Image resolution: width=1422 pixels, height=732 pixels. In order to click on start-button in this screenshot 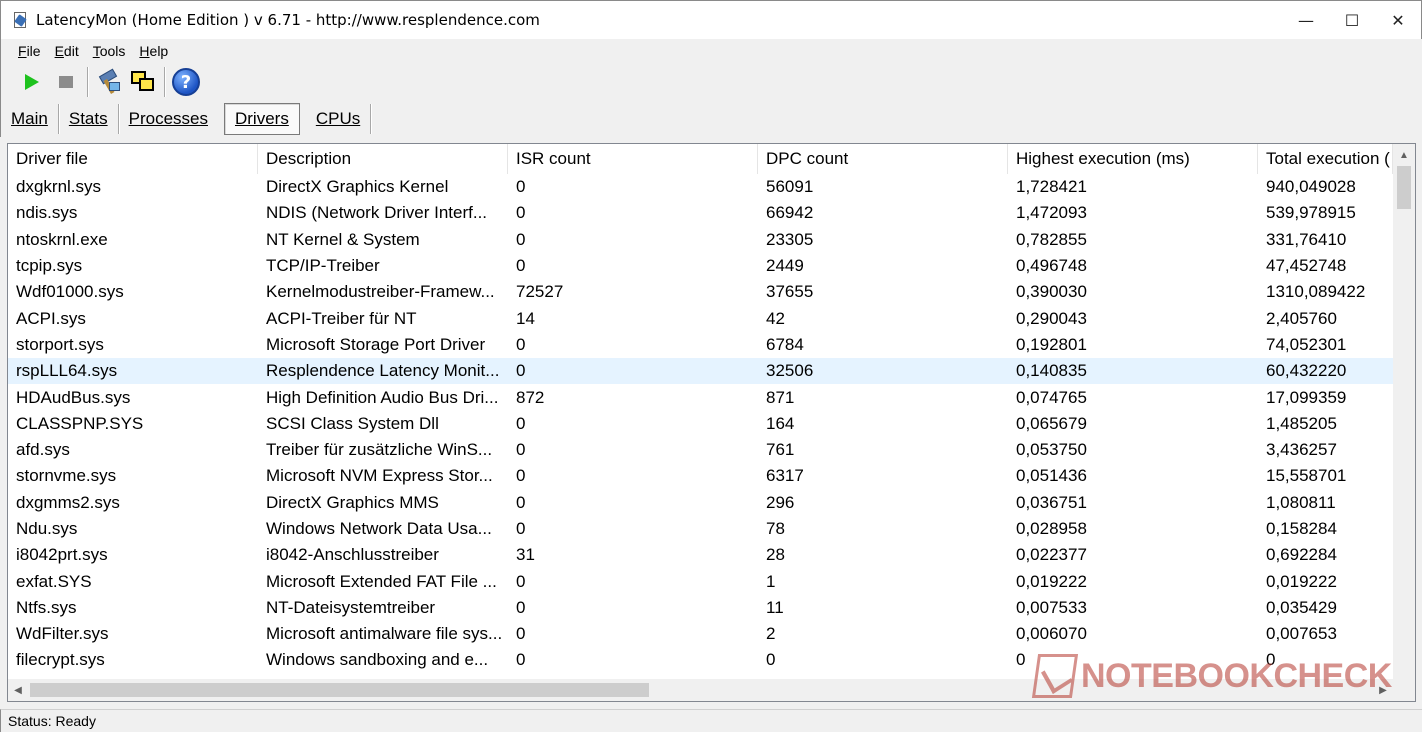, I will do `click(32, 82)`.